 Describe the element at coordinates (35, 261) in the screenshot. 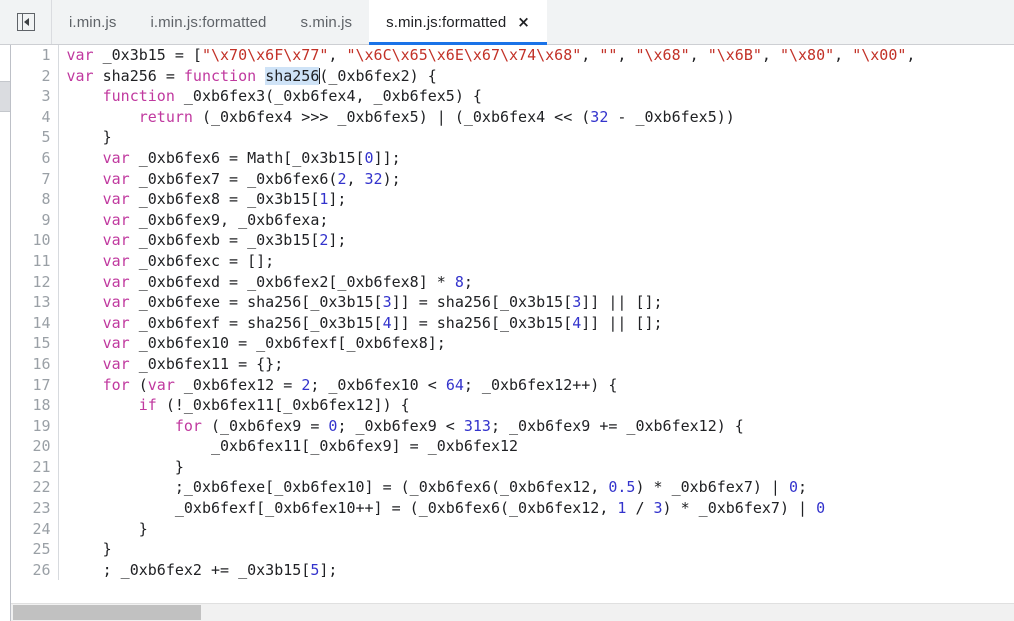

I see `line-number: 11` at that location.